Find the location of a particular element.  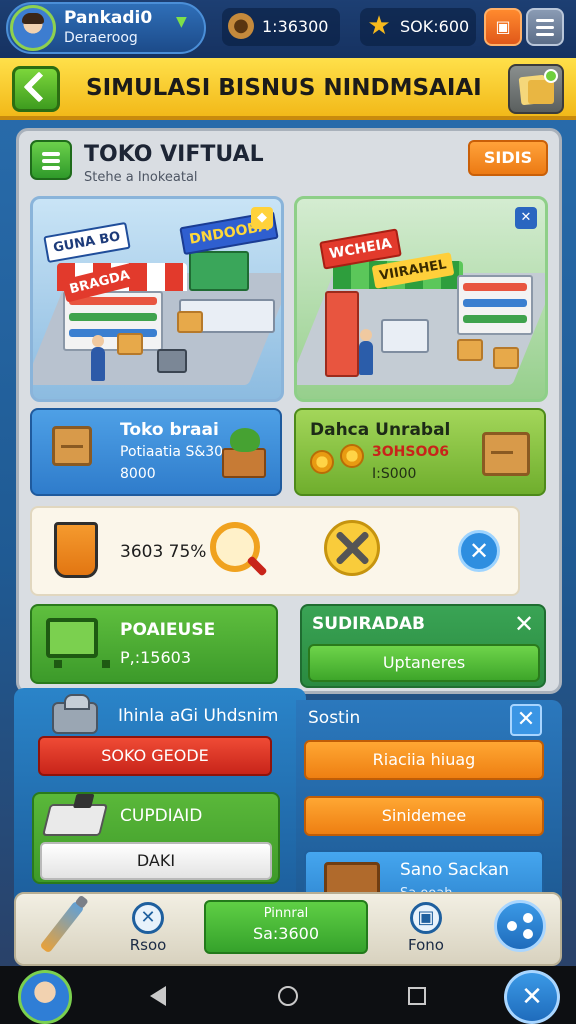

store-subtitle: Stehe a Inokeatal is located at coordinates (141, 177).